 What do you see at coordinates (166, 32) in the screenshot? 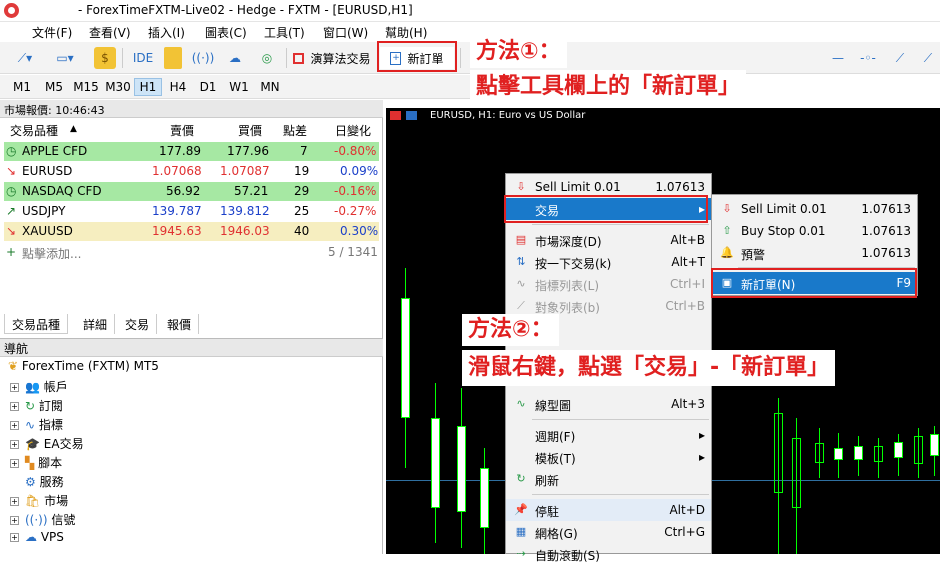
I see `menu-insert: 插入(I)` at bounding box center [166, 32].